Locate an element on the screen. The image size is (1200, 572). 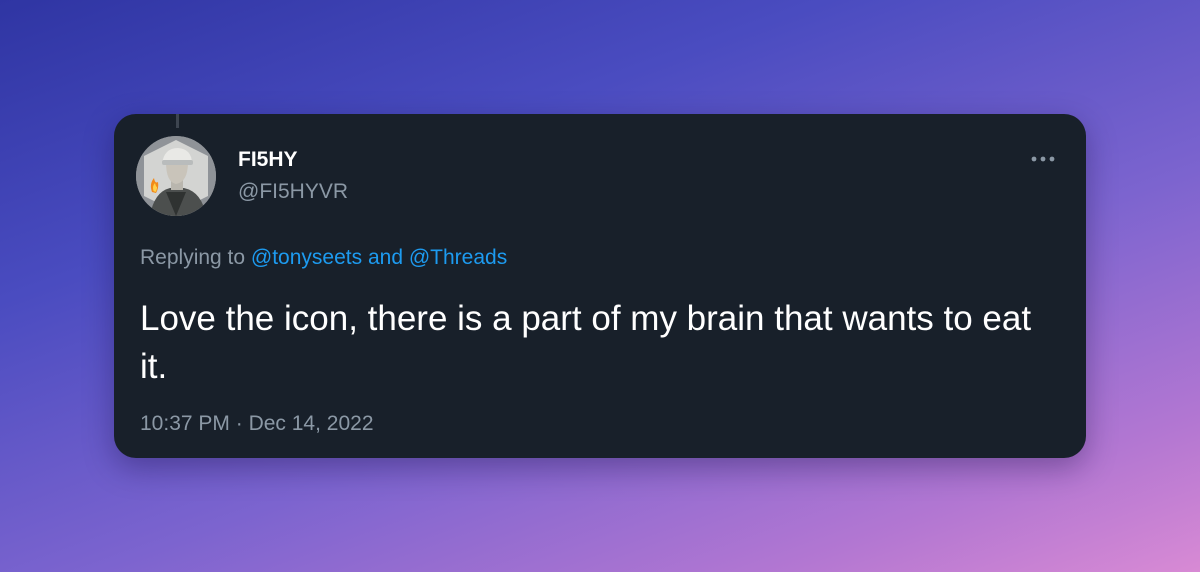
avatar-image is located at coordinates (176, 176).